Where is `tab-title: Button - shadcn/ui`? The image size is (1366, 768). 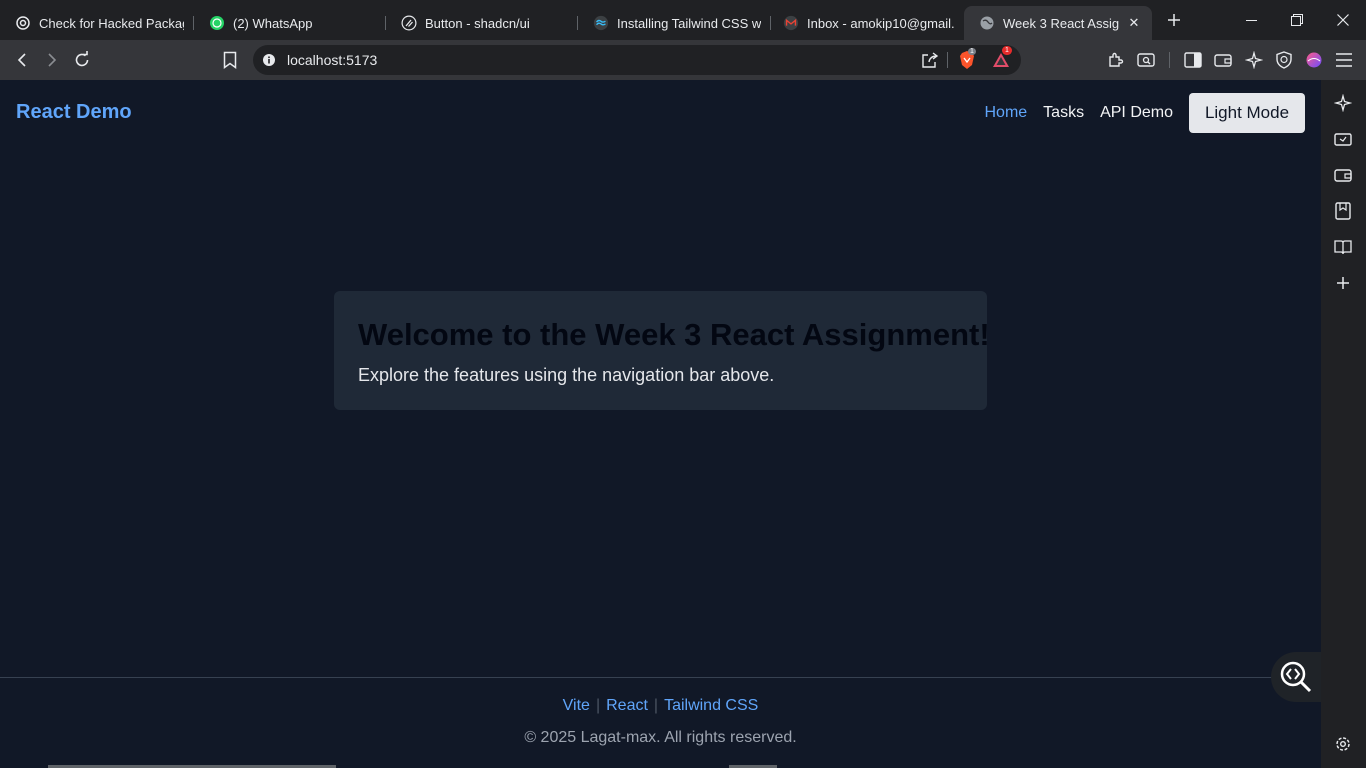 tab-title: Button - shadcn/ui is located at coordinates (477, 23).